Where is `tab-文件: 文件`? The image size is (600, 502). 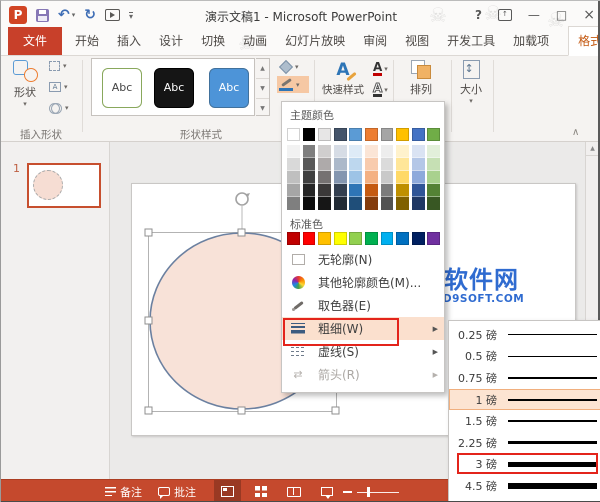 tab-文件: 文件 is located at coordinates (35, 41).